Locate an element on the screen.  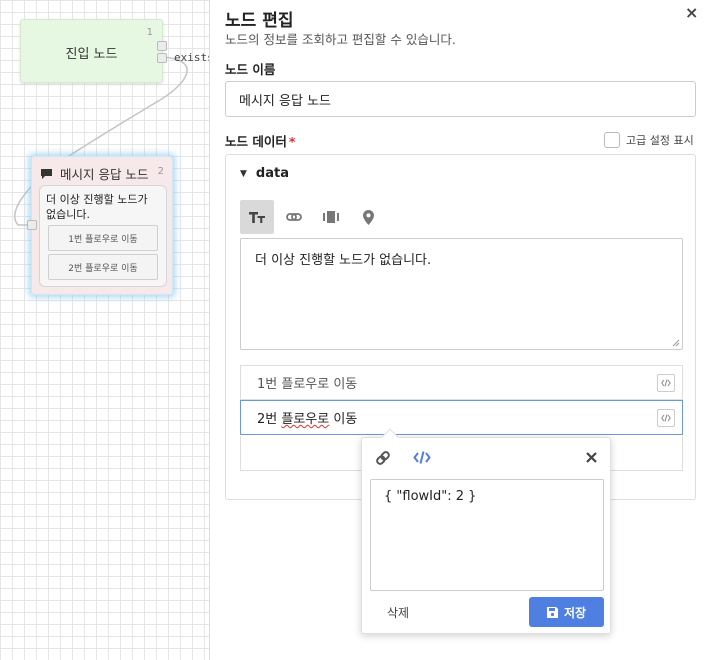
output-port is located at coordinates (162, 58).